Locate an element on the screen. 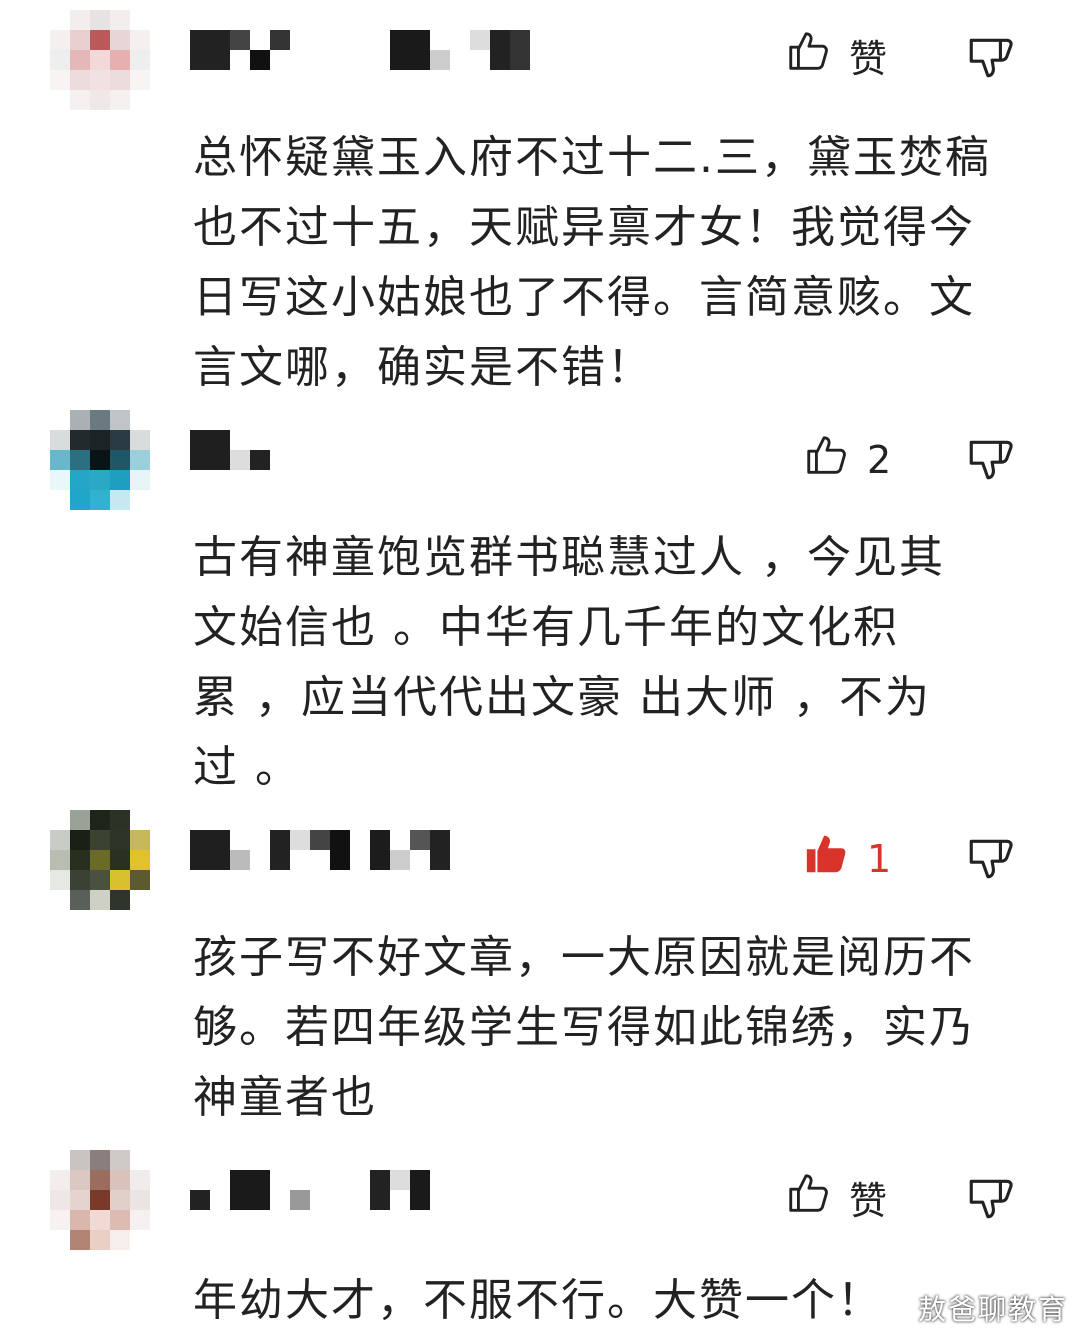 The height and width of the screenshot is (1344, 1080). watermark-text: 敖爸聊教育 is located at coordinates (992, 1309).